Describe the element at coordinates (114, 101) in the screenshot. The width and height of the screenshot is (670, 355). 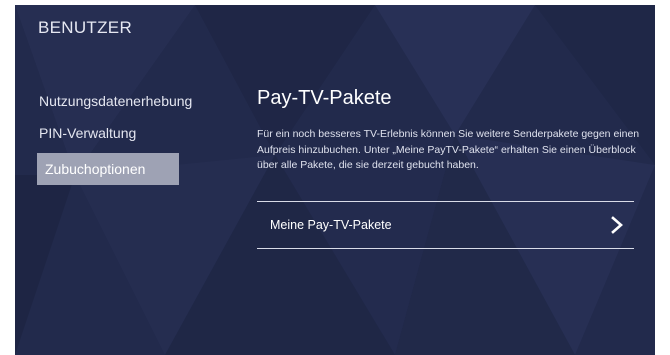
I see `sidebar-item-nutzungsdatenerhebung: Nutzungsdatenerhebung` at that location.